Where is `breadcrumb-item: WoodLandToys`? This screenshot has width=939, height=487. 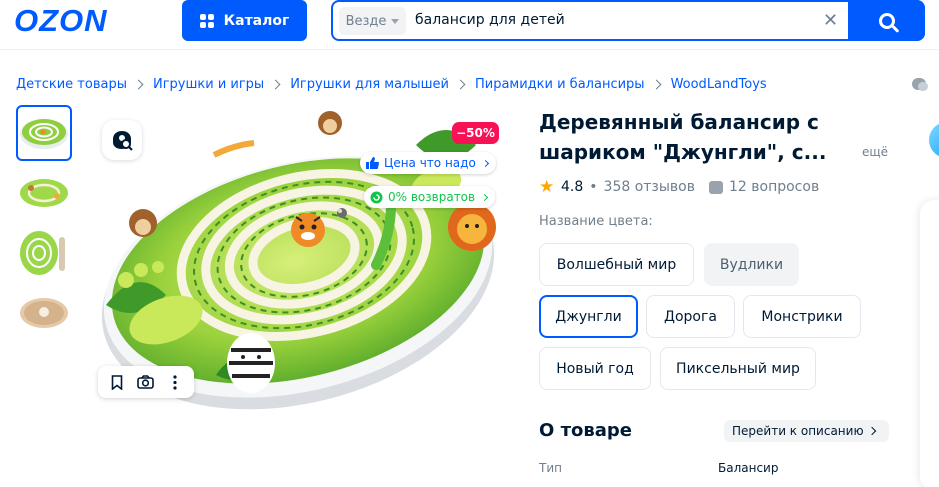 breadcrumb-item: WoodLandToys is located at coordinates (719, 84).